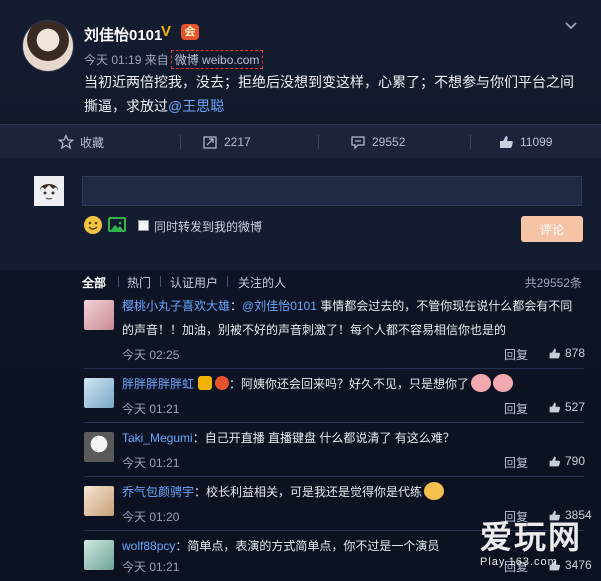 This screenshot has height=581, width=601. Describe the element at coordinates (94, 282) in the screenshot. I see `tab-all: 全部` at that location.